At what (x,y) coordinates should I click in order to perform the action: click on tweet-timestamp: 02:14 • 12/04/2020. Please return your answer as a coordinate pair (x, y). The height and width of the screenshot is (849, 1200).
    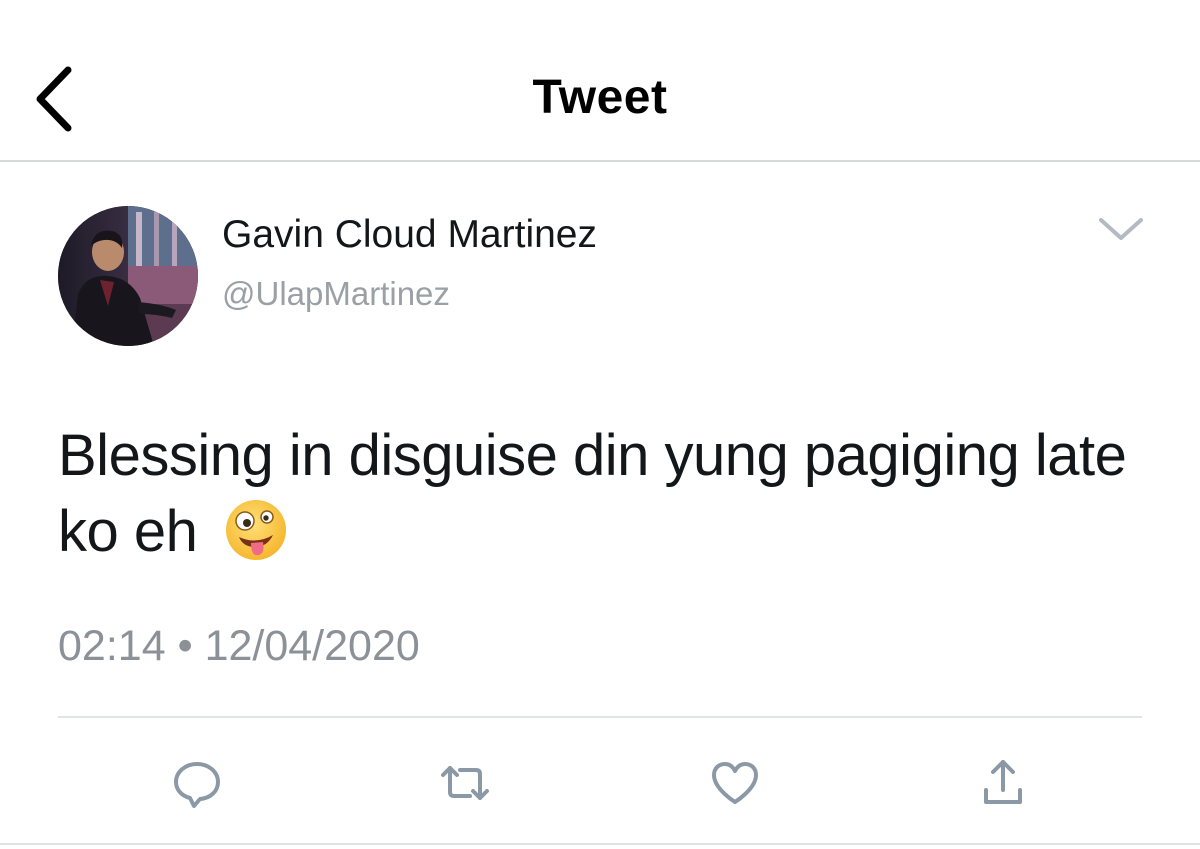
    Looking at the image, I should click on (239, 646).